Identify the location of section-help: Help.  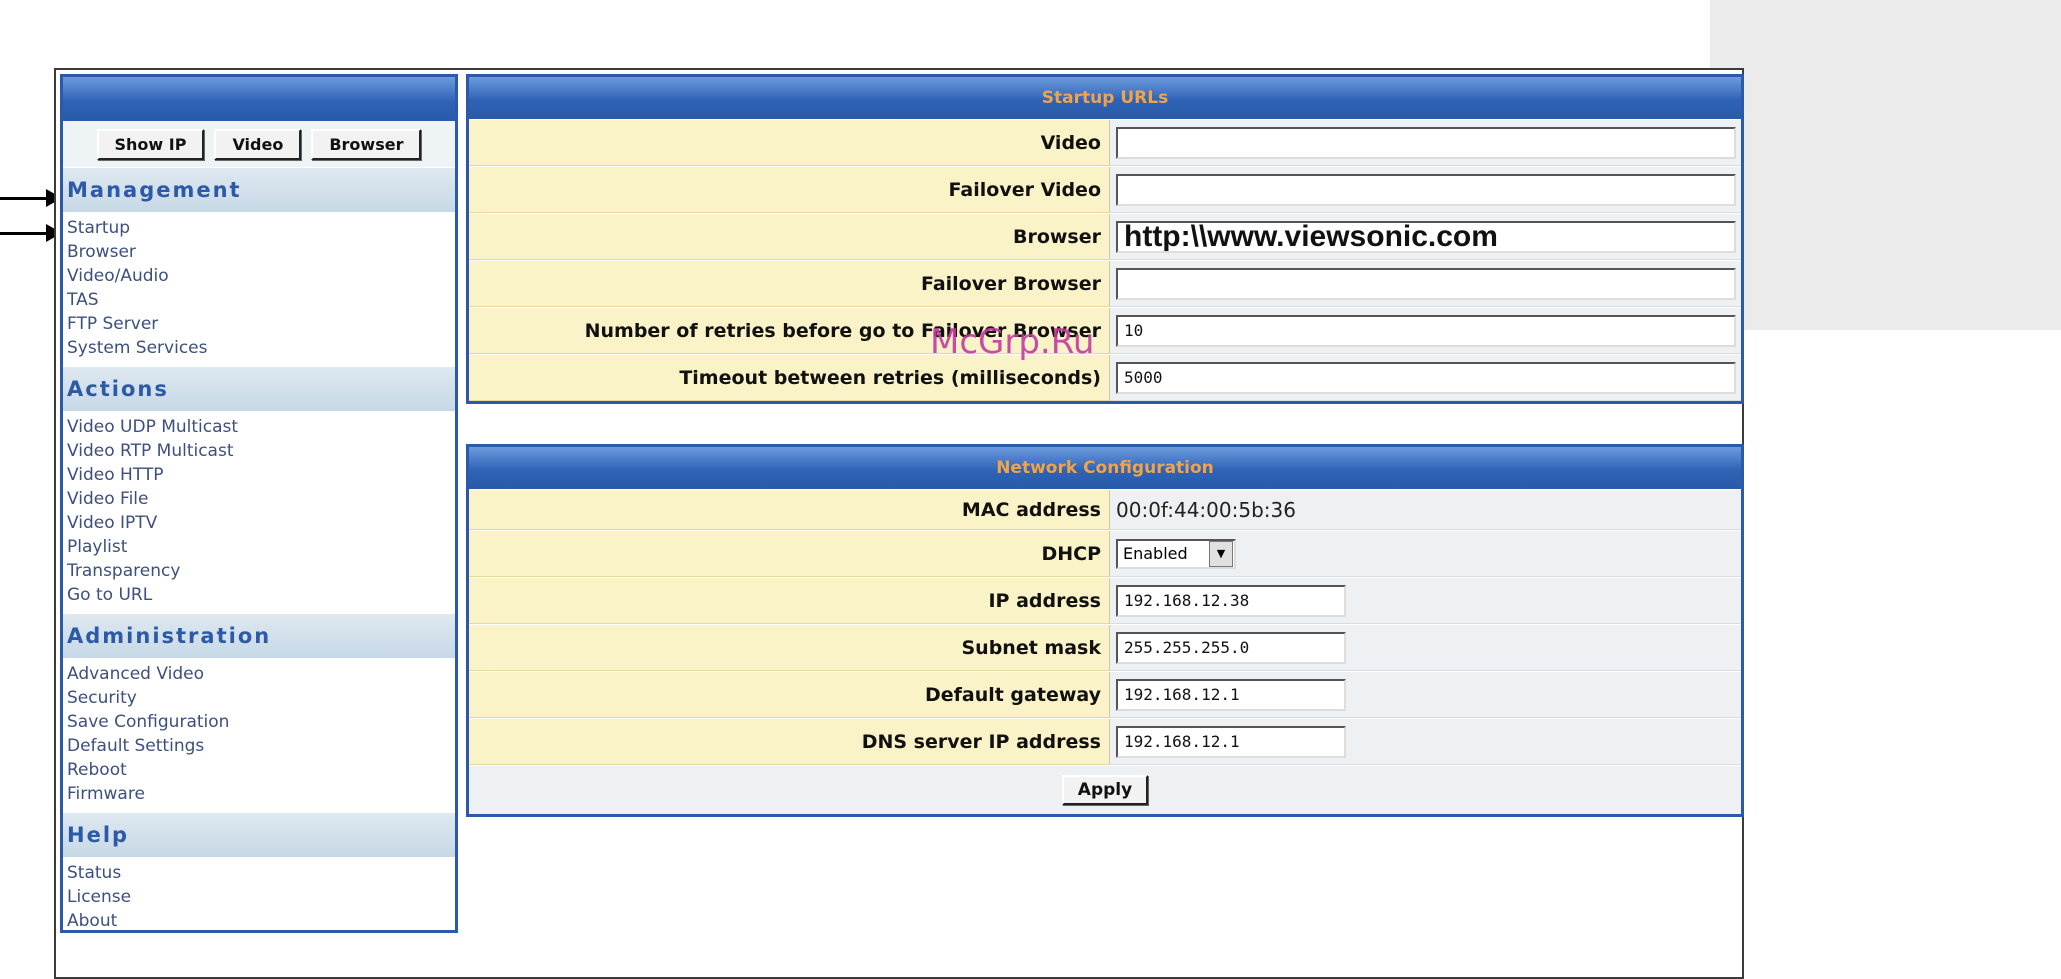
(259, 834).